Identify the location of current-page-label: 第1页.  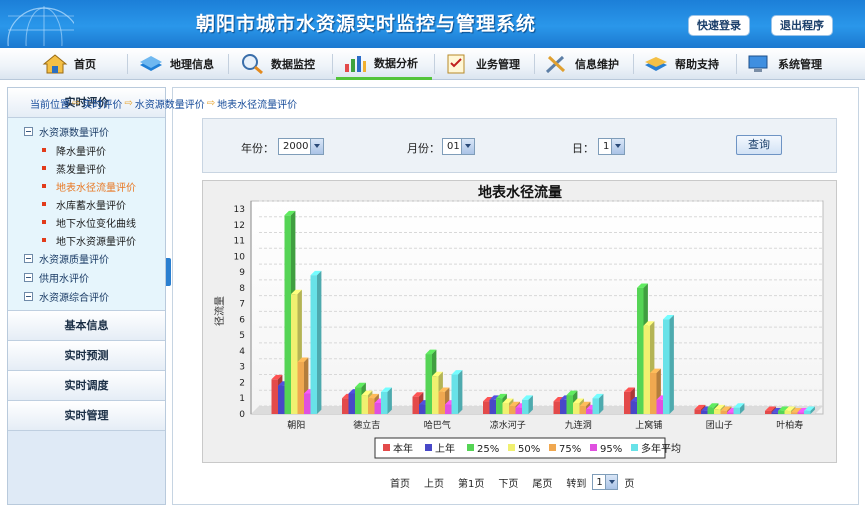
(471, 484).